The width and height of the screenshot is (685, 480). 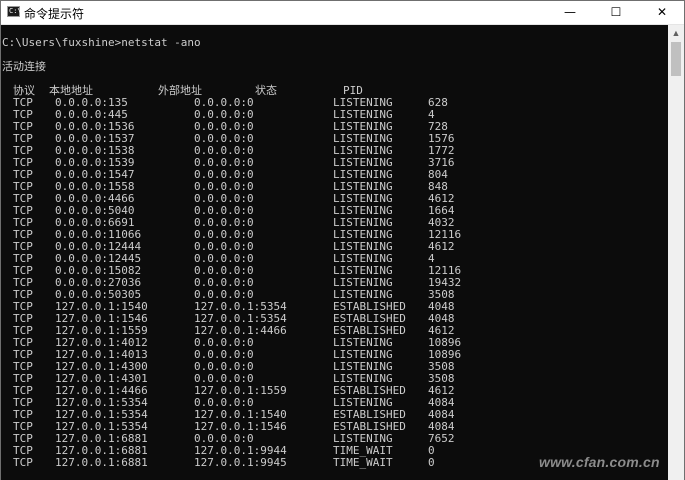 I want to click on minimize-button: —, so click(x=570, y=12).